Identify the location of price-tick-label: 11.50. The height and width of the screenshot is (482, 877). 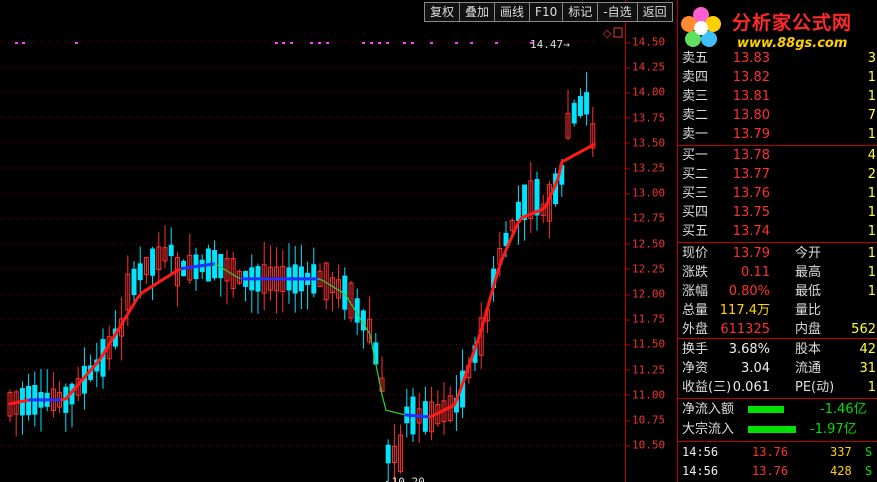
(645, 344).